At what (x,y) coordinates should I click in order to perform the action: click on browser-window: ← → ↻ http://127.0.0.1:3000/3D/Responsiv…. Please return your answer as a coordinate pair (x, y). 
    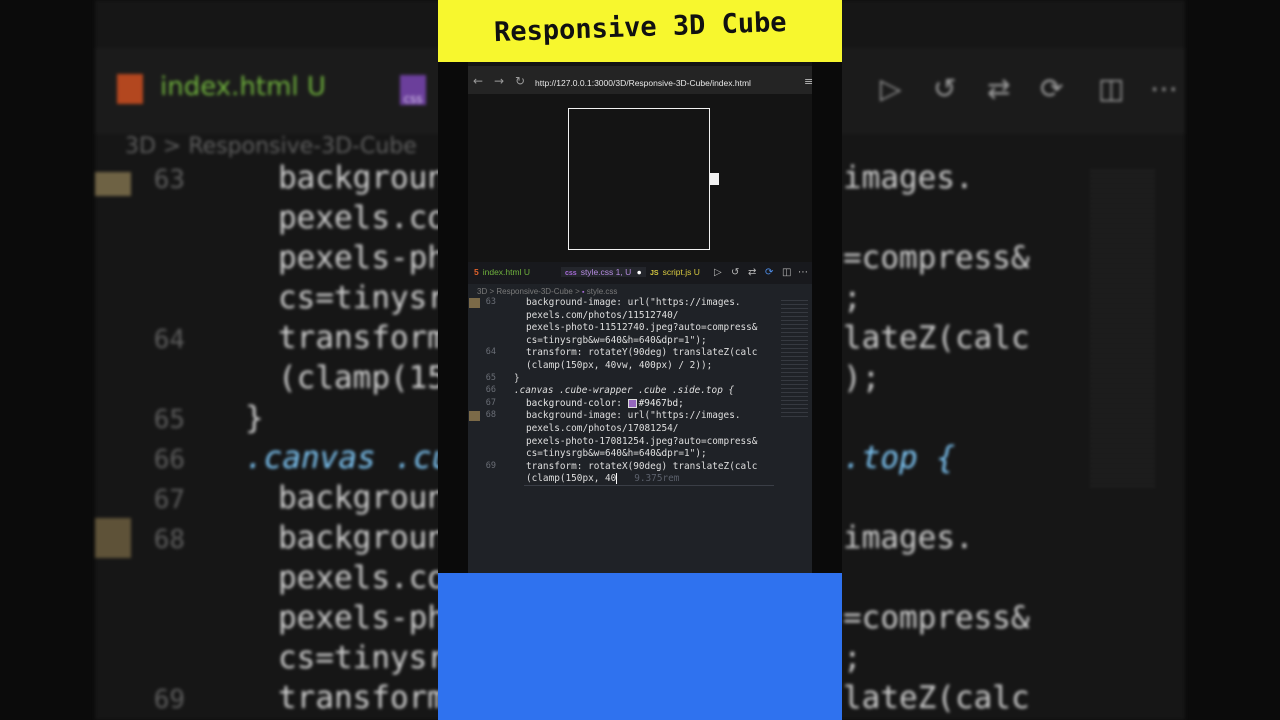
    Looking at the image, I should click on (640, 162).